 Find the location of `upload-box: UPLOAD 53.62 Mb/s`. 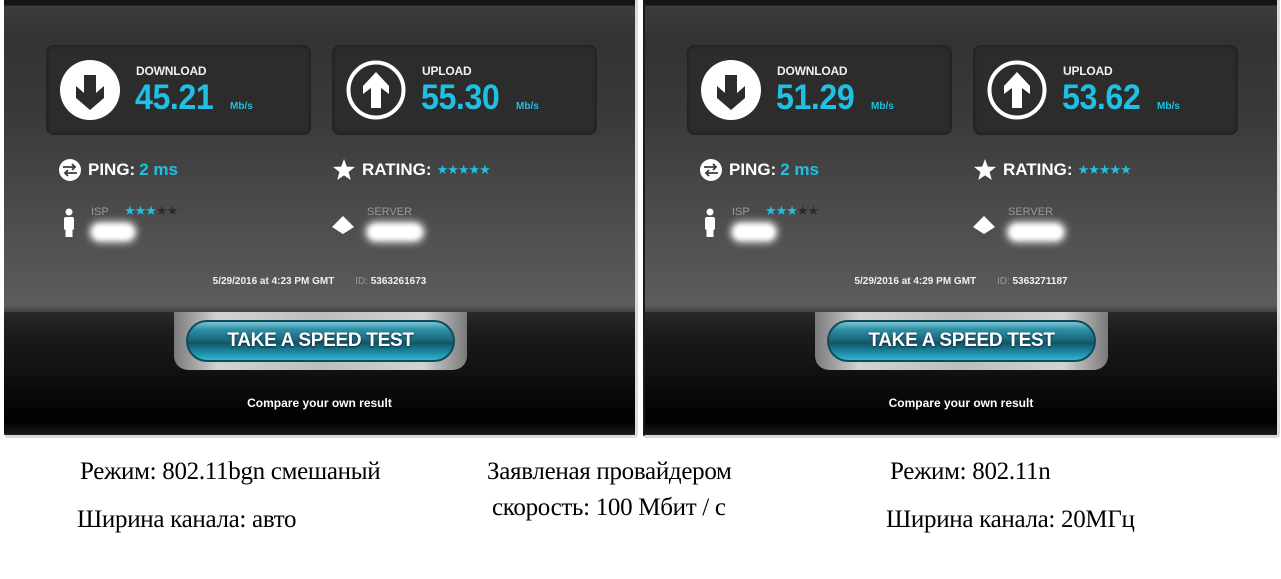

upload-box: UPLOAD 53.62 Mb/s is located at coordinates (1105, 90).